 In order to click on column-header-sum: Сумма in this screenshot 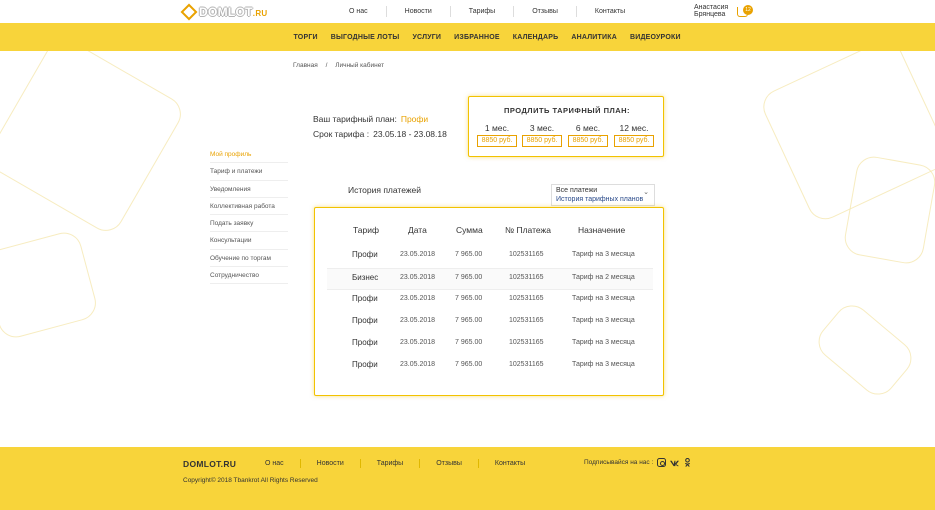, I will do `click(469, 230)`.